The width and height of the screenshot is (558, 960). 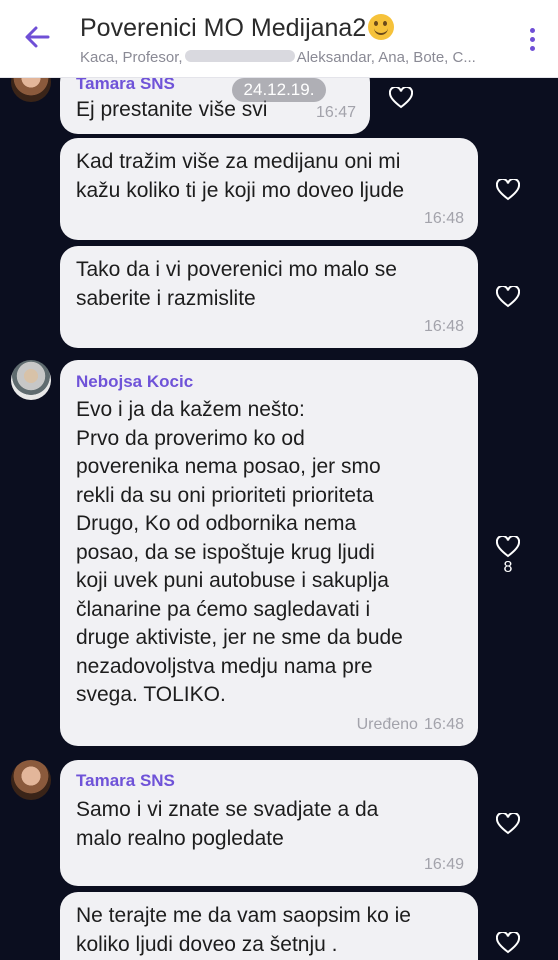 I want to click on smiling-face-icon, so click(x=381, y=27).